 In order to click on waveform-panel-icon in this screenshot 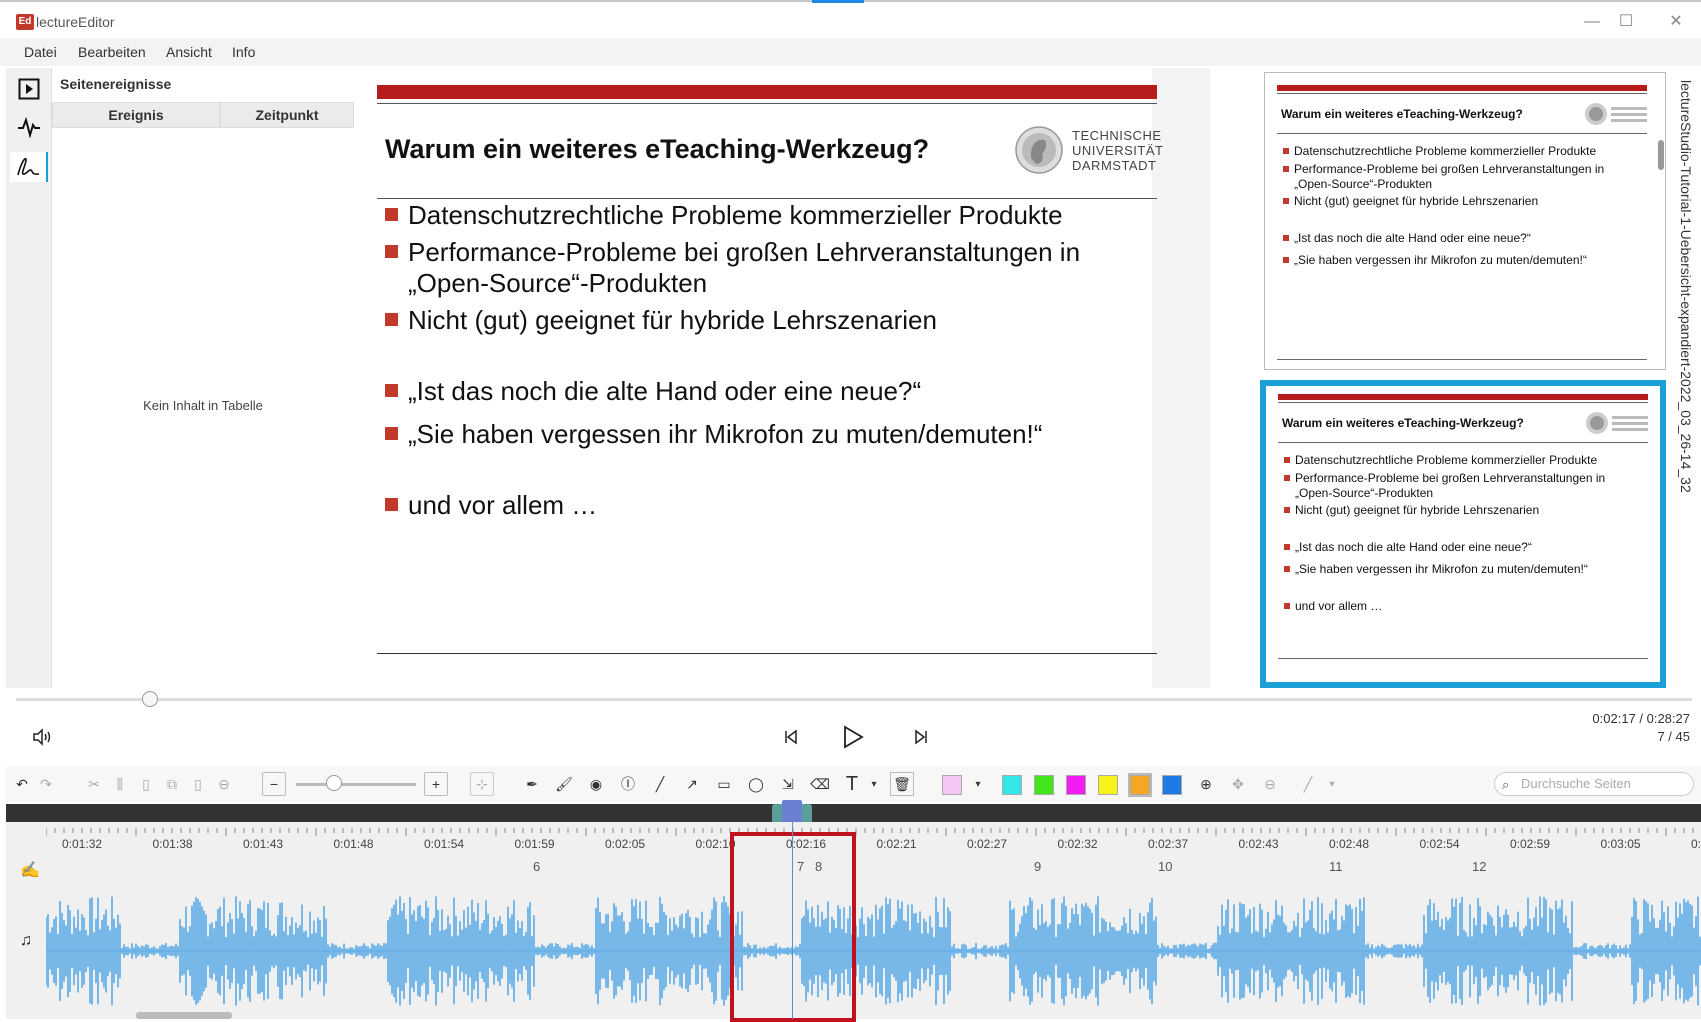, I will do `click(29, 127)`.